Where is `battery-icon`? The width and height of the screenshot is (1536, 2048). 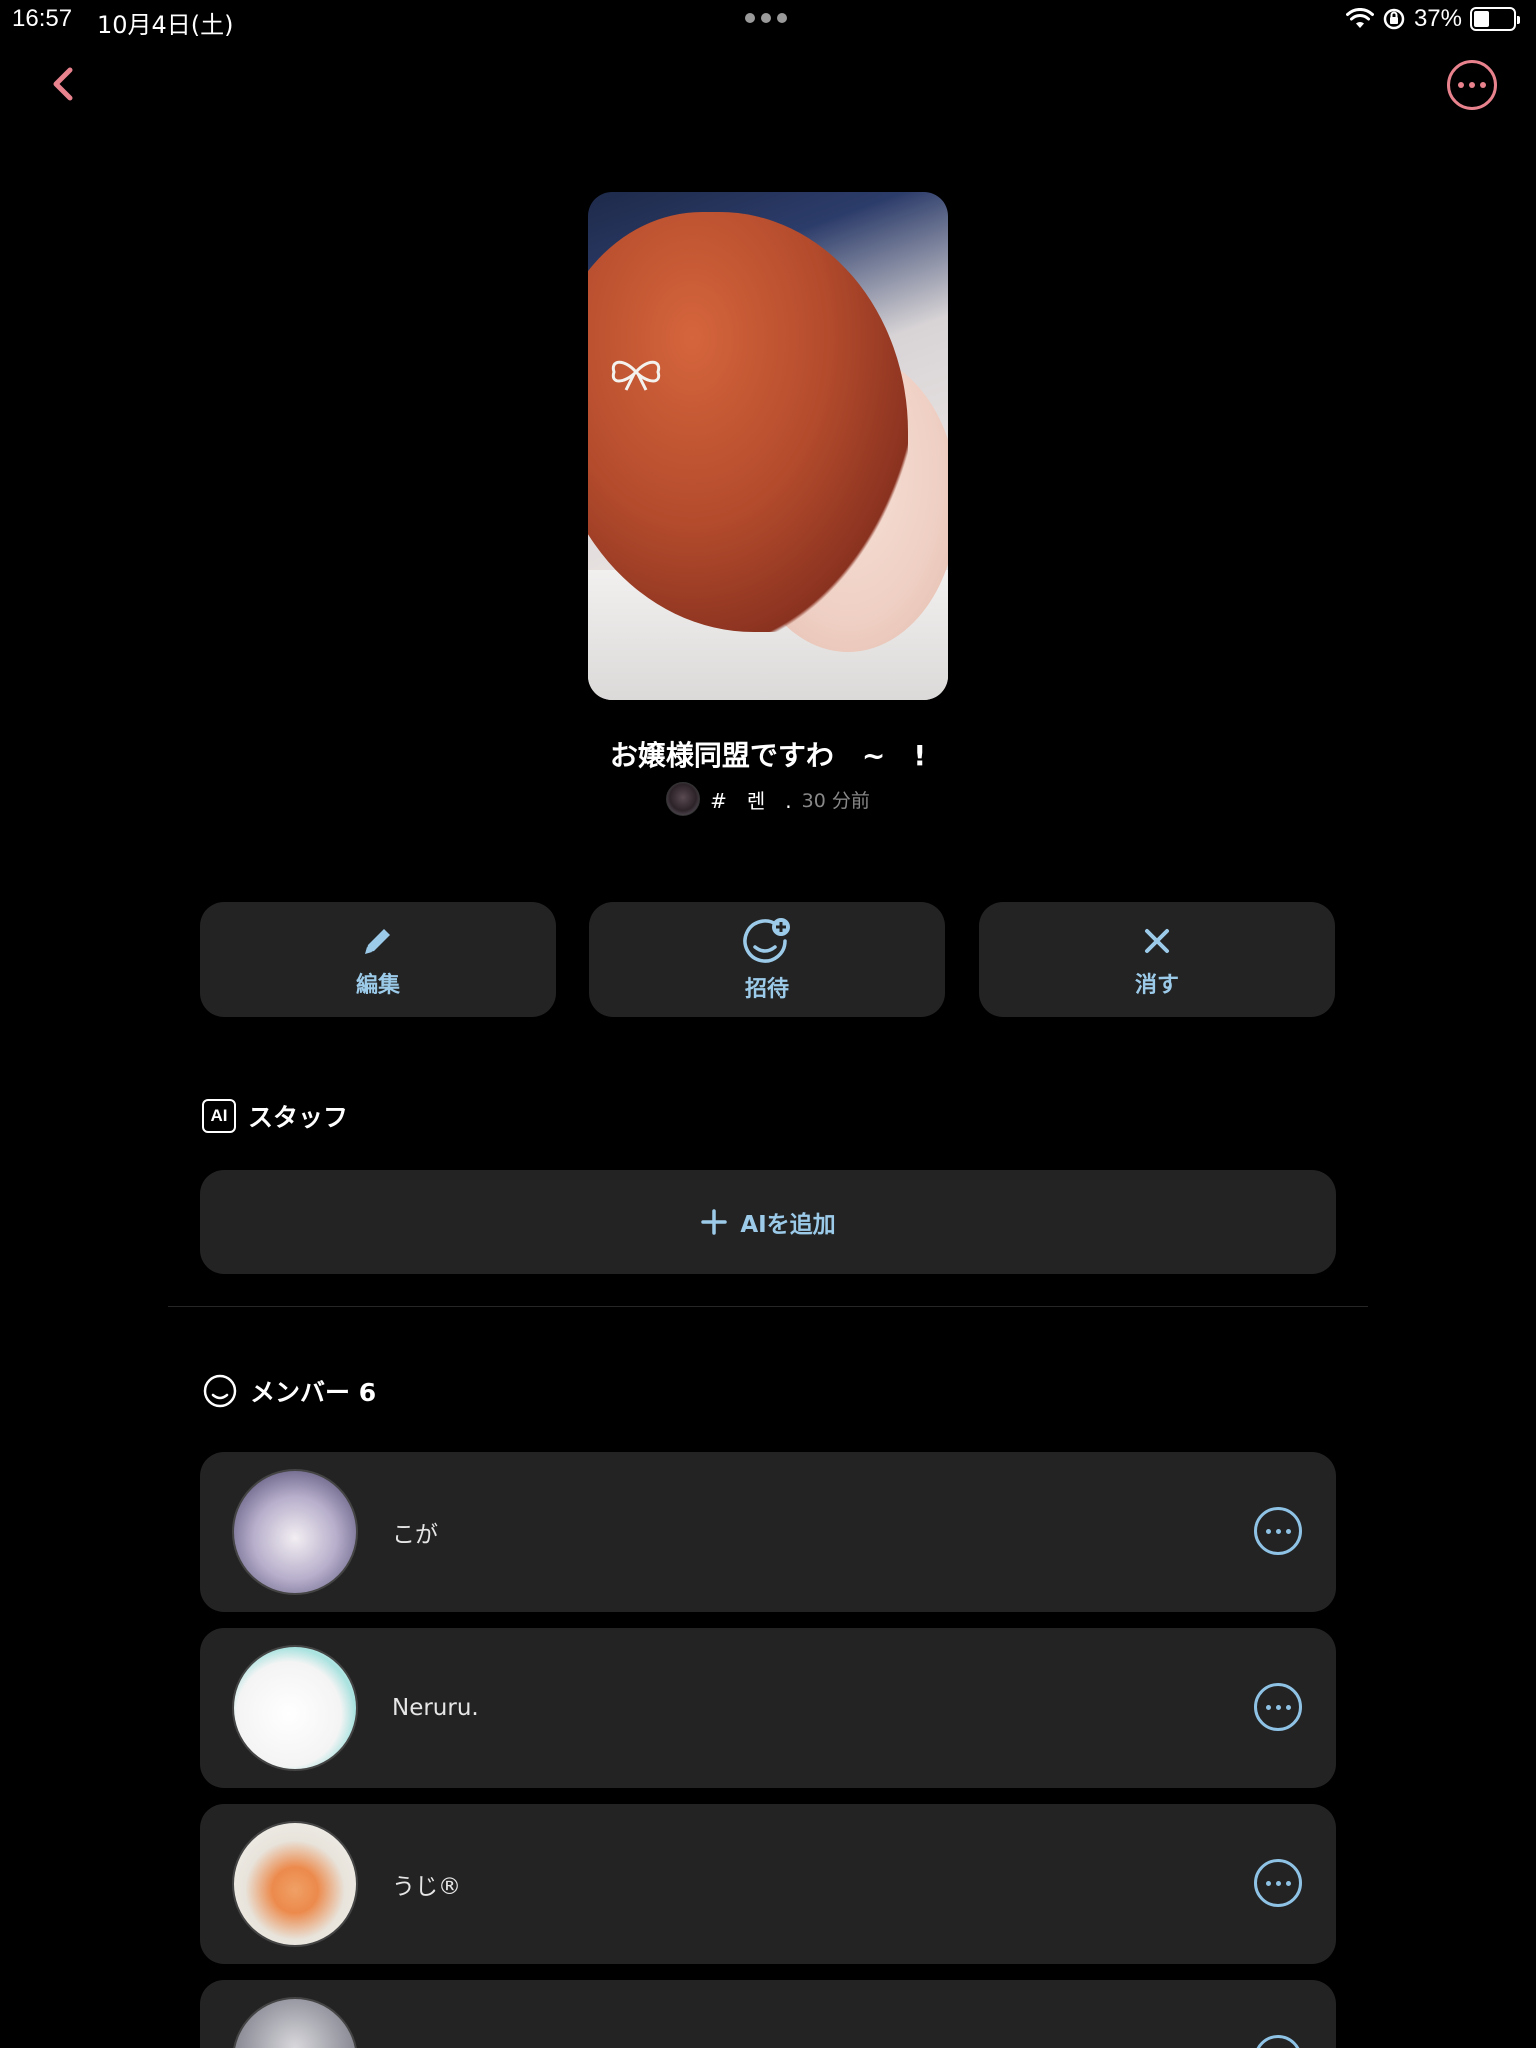 battery-icon is located at coordinates (1495, 19).